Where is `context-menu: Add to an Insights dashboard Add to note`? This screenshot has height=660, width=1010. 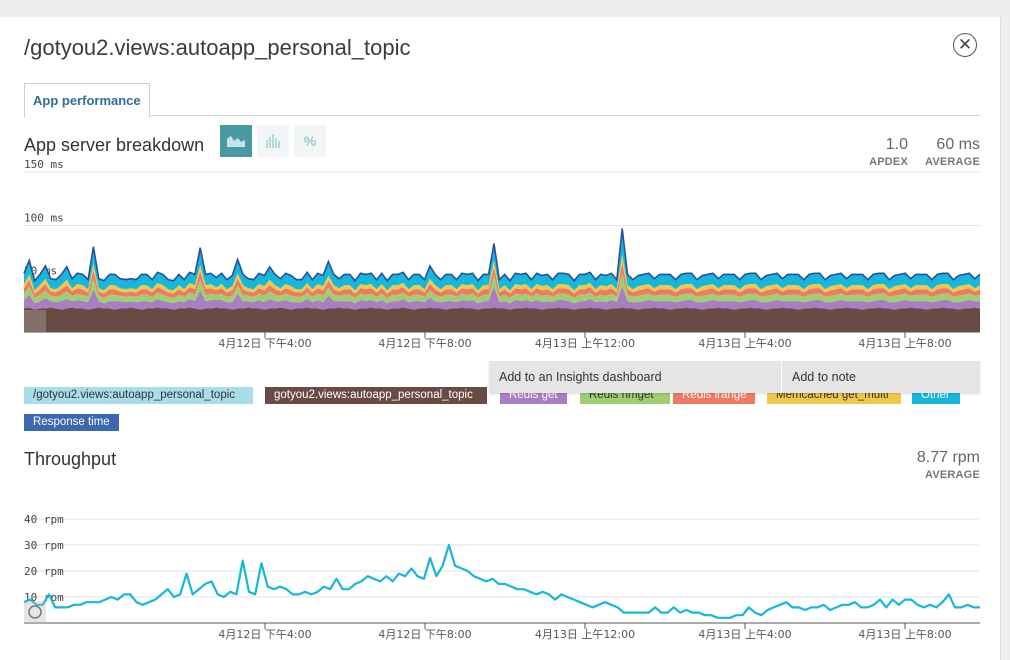
context-menu: Add to an Insights dashboard Add to note is located at coordinates (734, 377).